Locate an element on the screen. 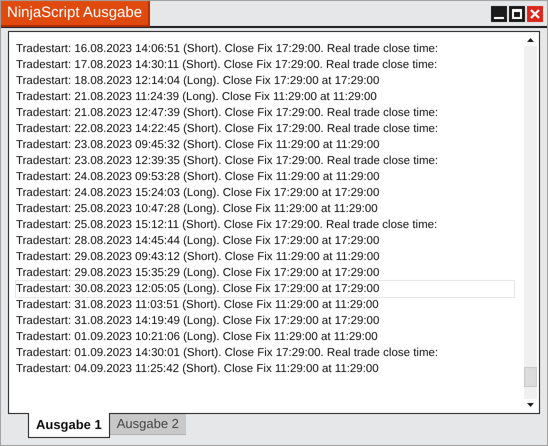  output-line: Tradestart: 01.09.2023 10:21:06 (Long). Close Fix 11:29:00 at 11:29:00 is located at coordinates (197, 337).